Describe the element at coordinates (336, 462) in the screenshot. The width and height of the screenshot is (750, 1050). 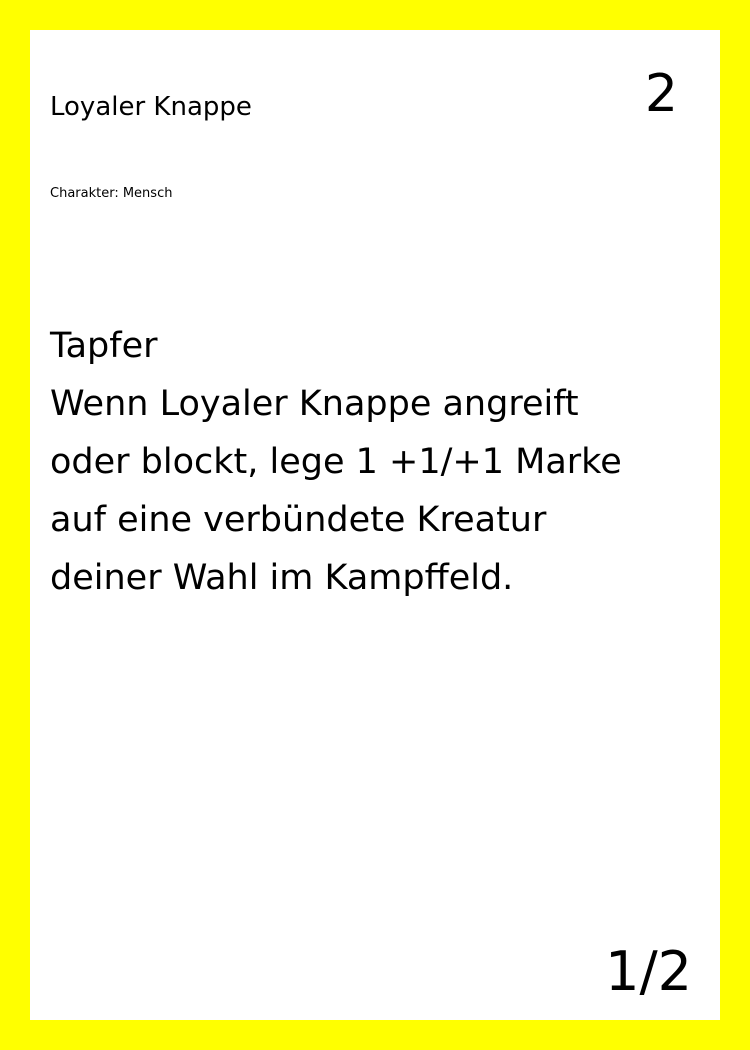
I see `rules-line: oder blockt, lege 1 +1/+1 Marke` at that location.